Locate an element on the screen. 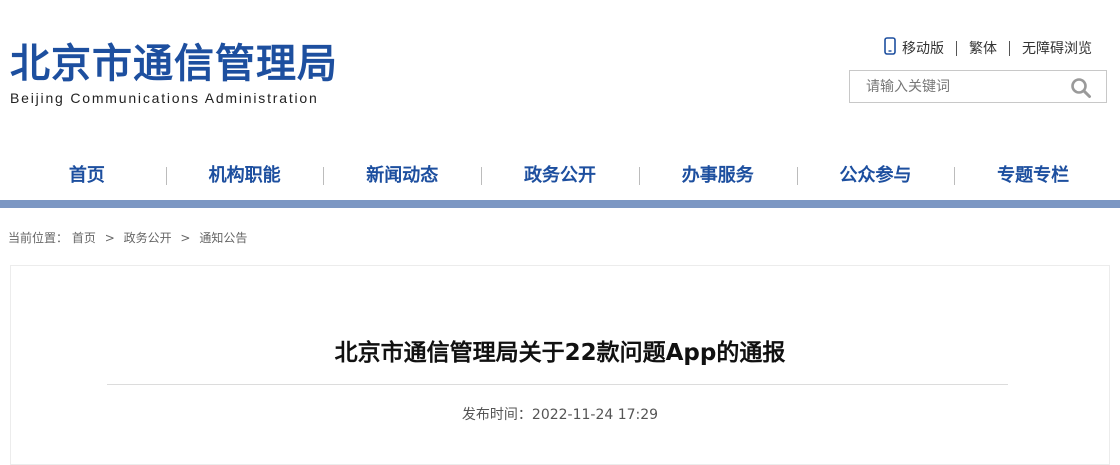  search-button is located at coordinates (1081, 88).